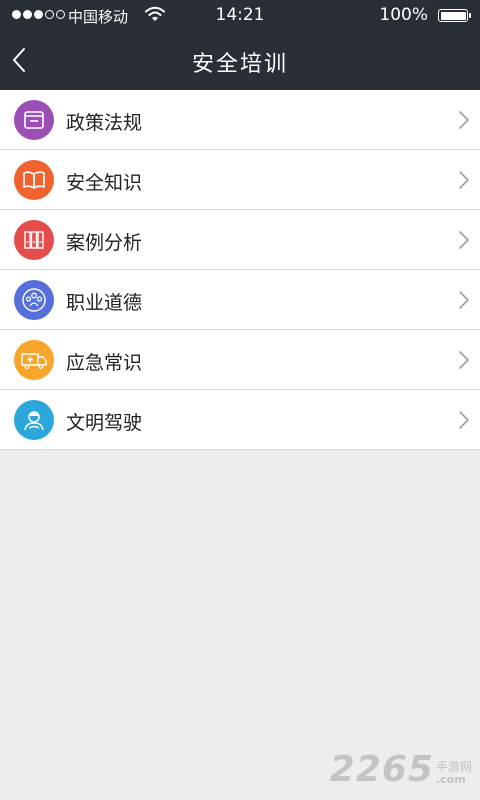 This screenshot has height=800, width=480. I want to click on page-title: 安全培训, so click(239, 64).